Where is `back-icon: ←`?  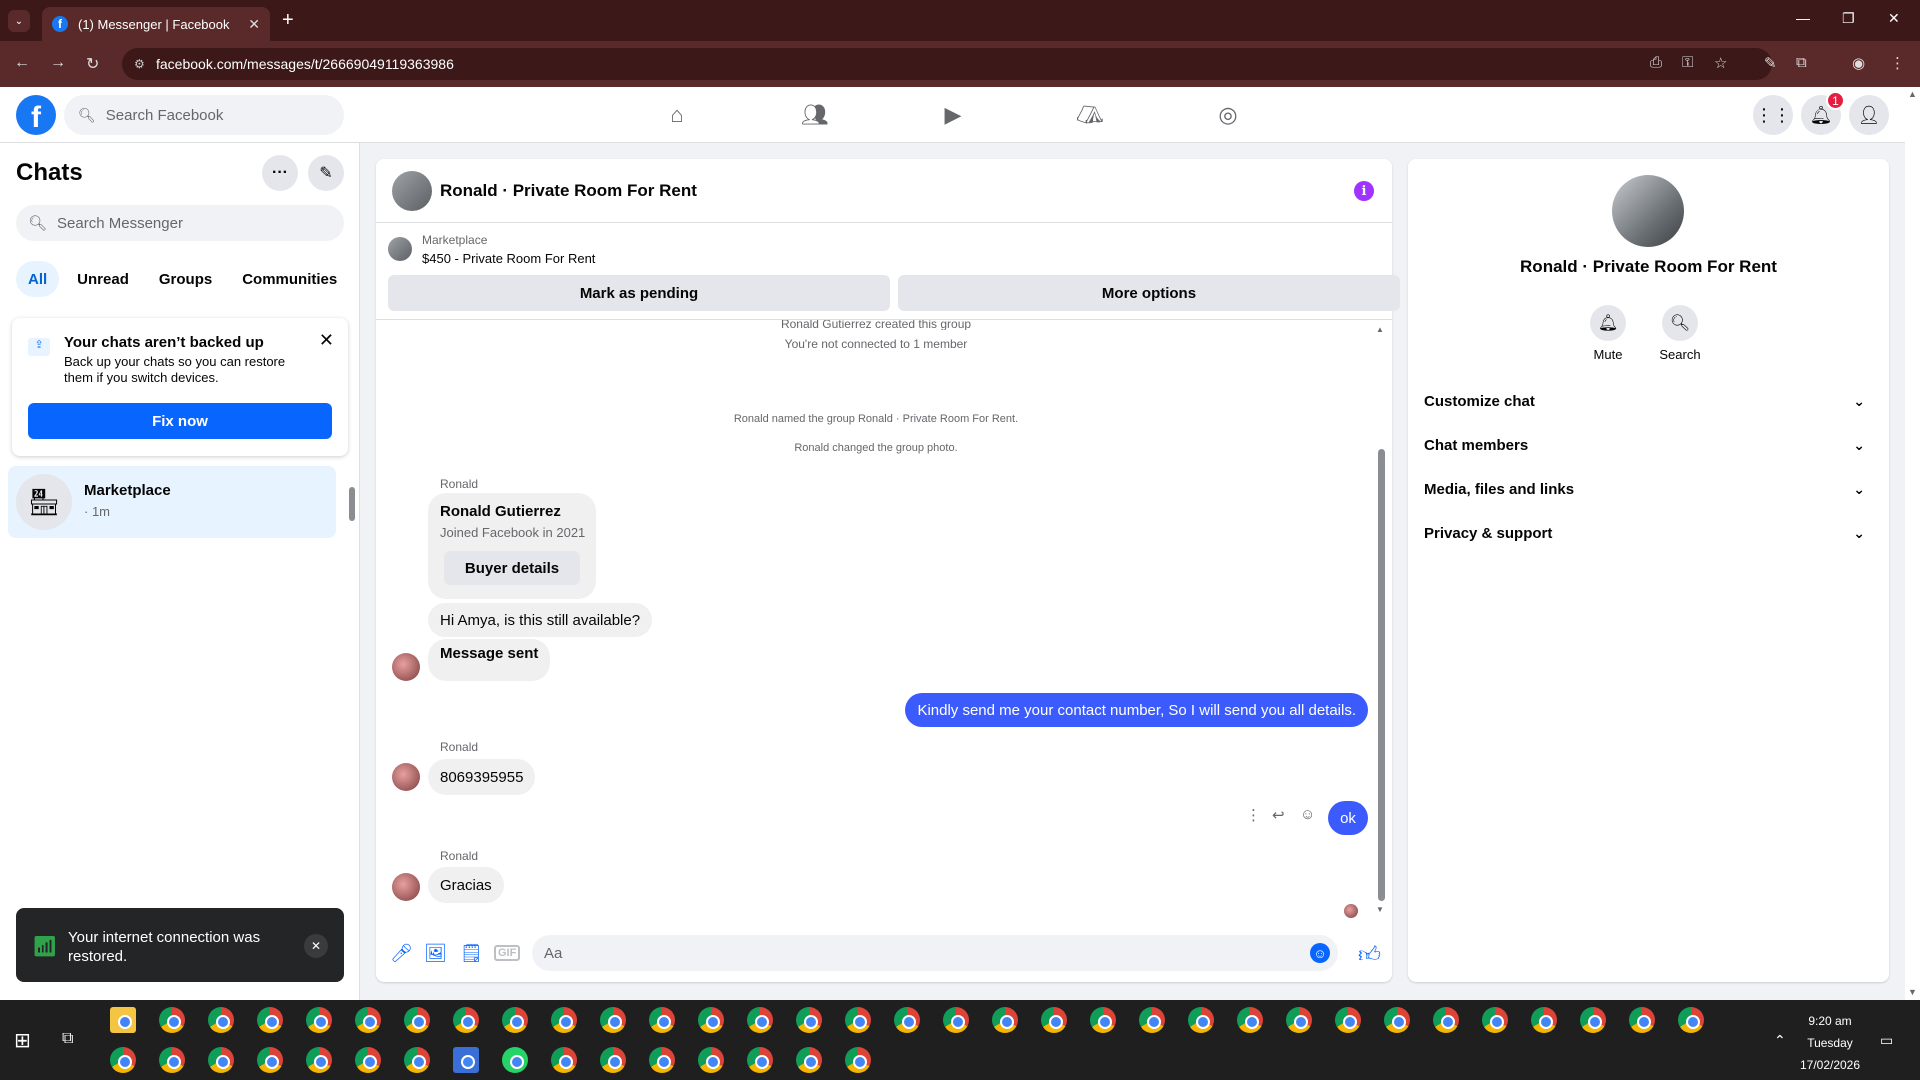
back-icon: ← is located at coordinates (22, 63).